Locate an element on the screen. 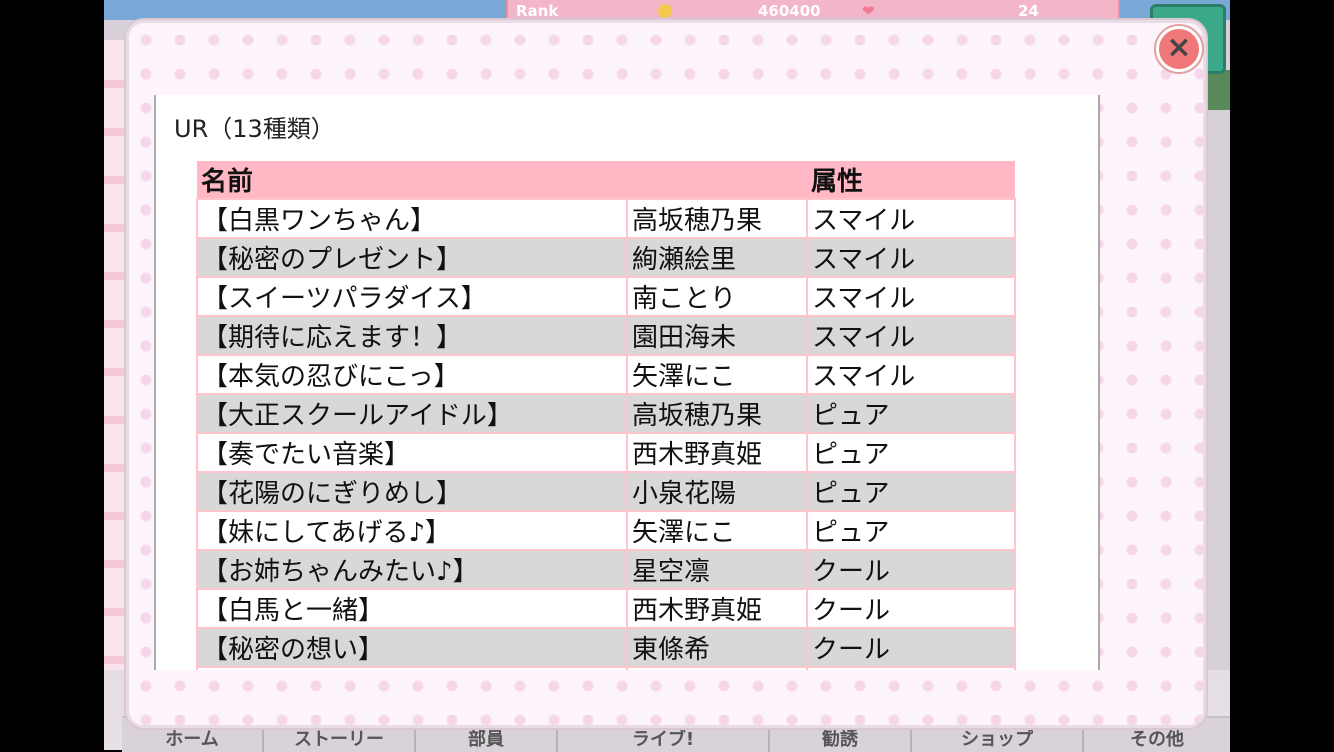 This screenshot has width=1334, height=752. table-row: 【白黒ワンちゃん】 高坂穂乃果 スマイル is located at coordinates (606, 218).